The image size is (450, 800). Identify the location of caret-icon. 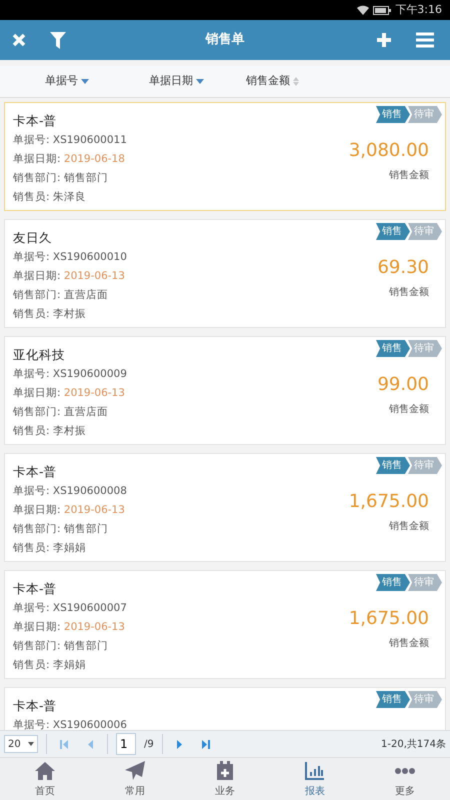
(31, 744).